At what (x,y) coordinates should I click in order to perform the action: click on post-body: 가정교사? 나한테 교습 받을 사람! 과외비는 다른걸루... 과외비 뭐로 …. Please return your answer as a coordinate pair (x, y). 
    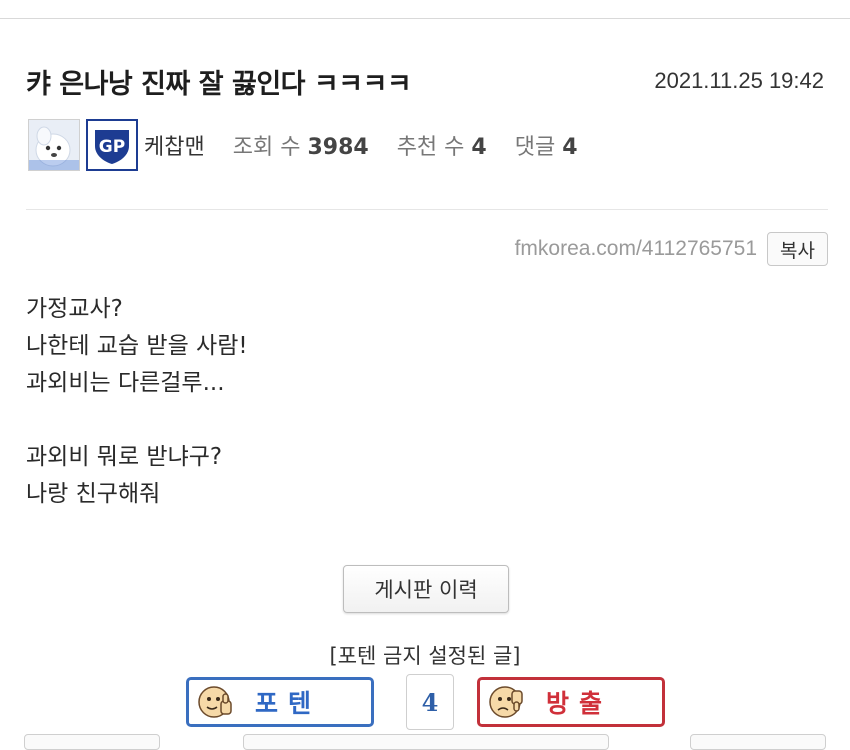
    Looking at the image, I should click on (137, 402).